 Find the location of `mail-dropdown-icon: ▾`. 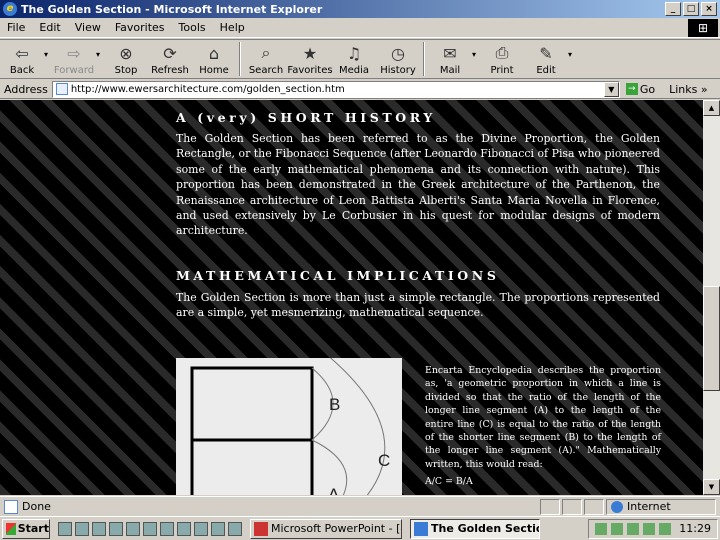

mail-dropdown-icon: ▾ is located at coordinates (476, 54).